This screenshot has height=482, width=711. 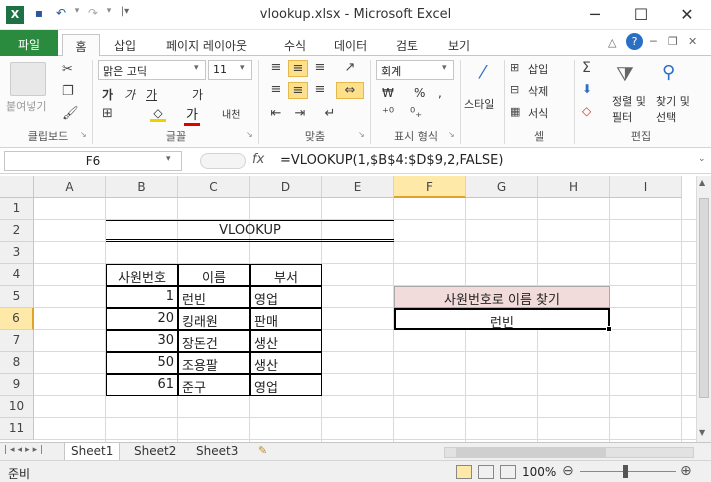 I want to click on row-header-9: 9, so click(x=17, y=385).